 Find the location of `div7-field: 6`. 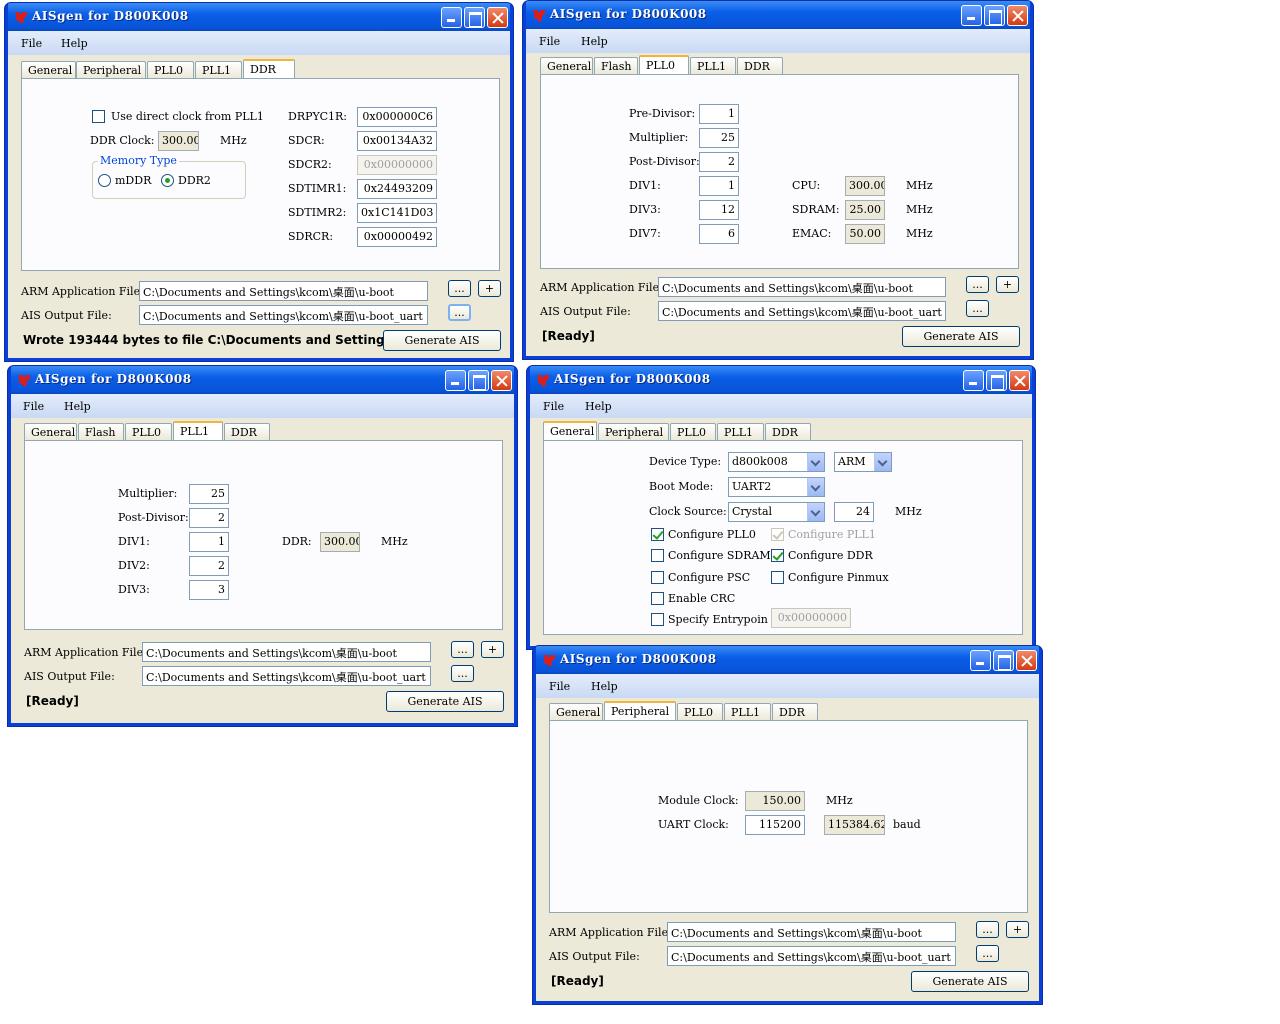

div7-field: 6 is located at coordinates (719, 234).